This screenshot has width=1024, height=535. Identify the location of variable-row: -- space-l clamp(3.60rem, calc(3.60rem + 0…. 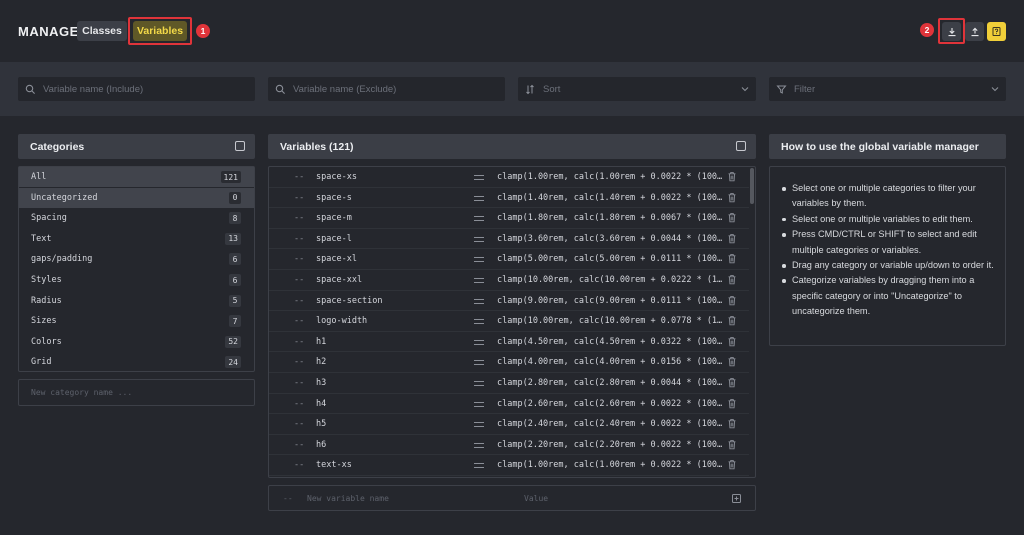
(509, 239).